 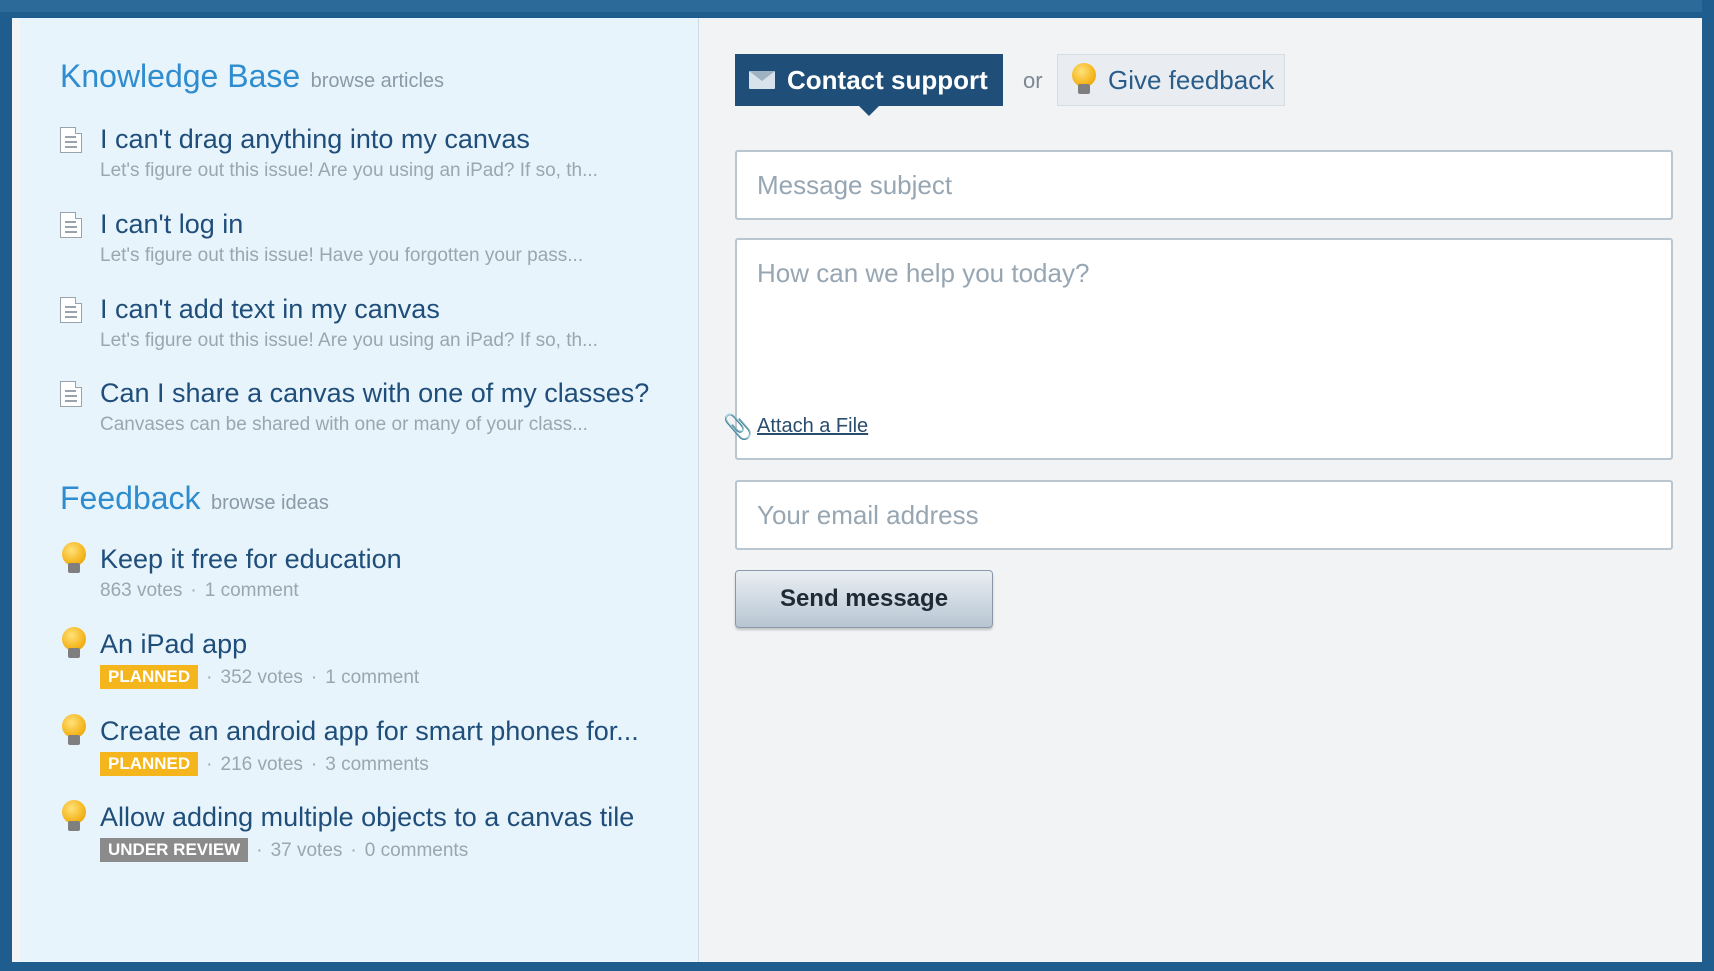 I want to click on top-strip, so click(x=857, y=6).